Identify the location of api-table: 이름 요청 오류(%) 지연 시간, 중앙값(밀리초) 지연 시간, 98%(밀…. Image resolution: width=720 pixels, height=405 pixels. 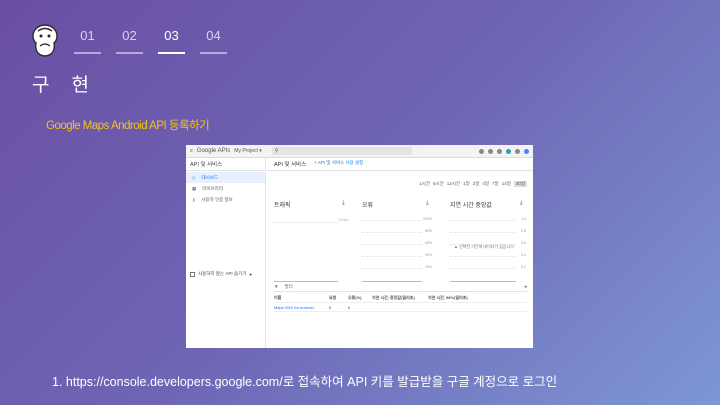
(400, 303).